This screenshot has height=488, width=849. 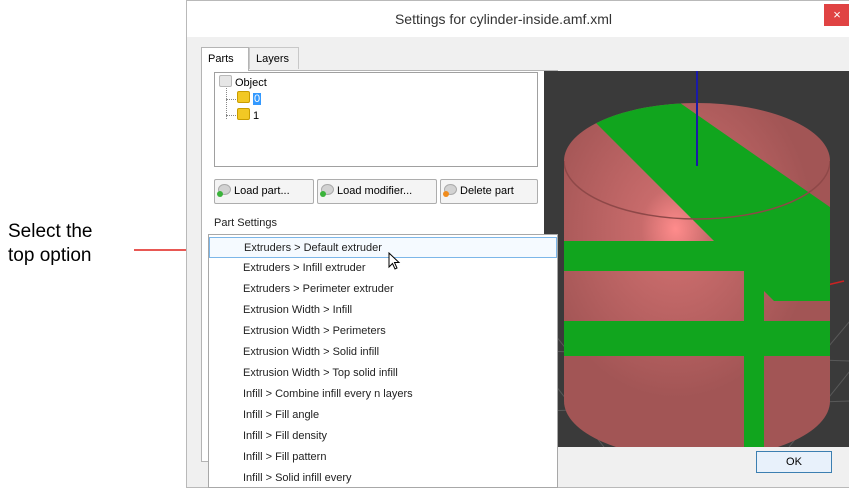 I want to click on delete-part-icon, so click(x=450, y=190).